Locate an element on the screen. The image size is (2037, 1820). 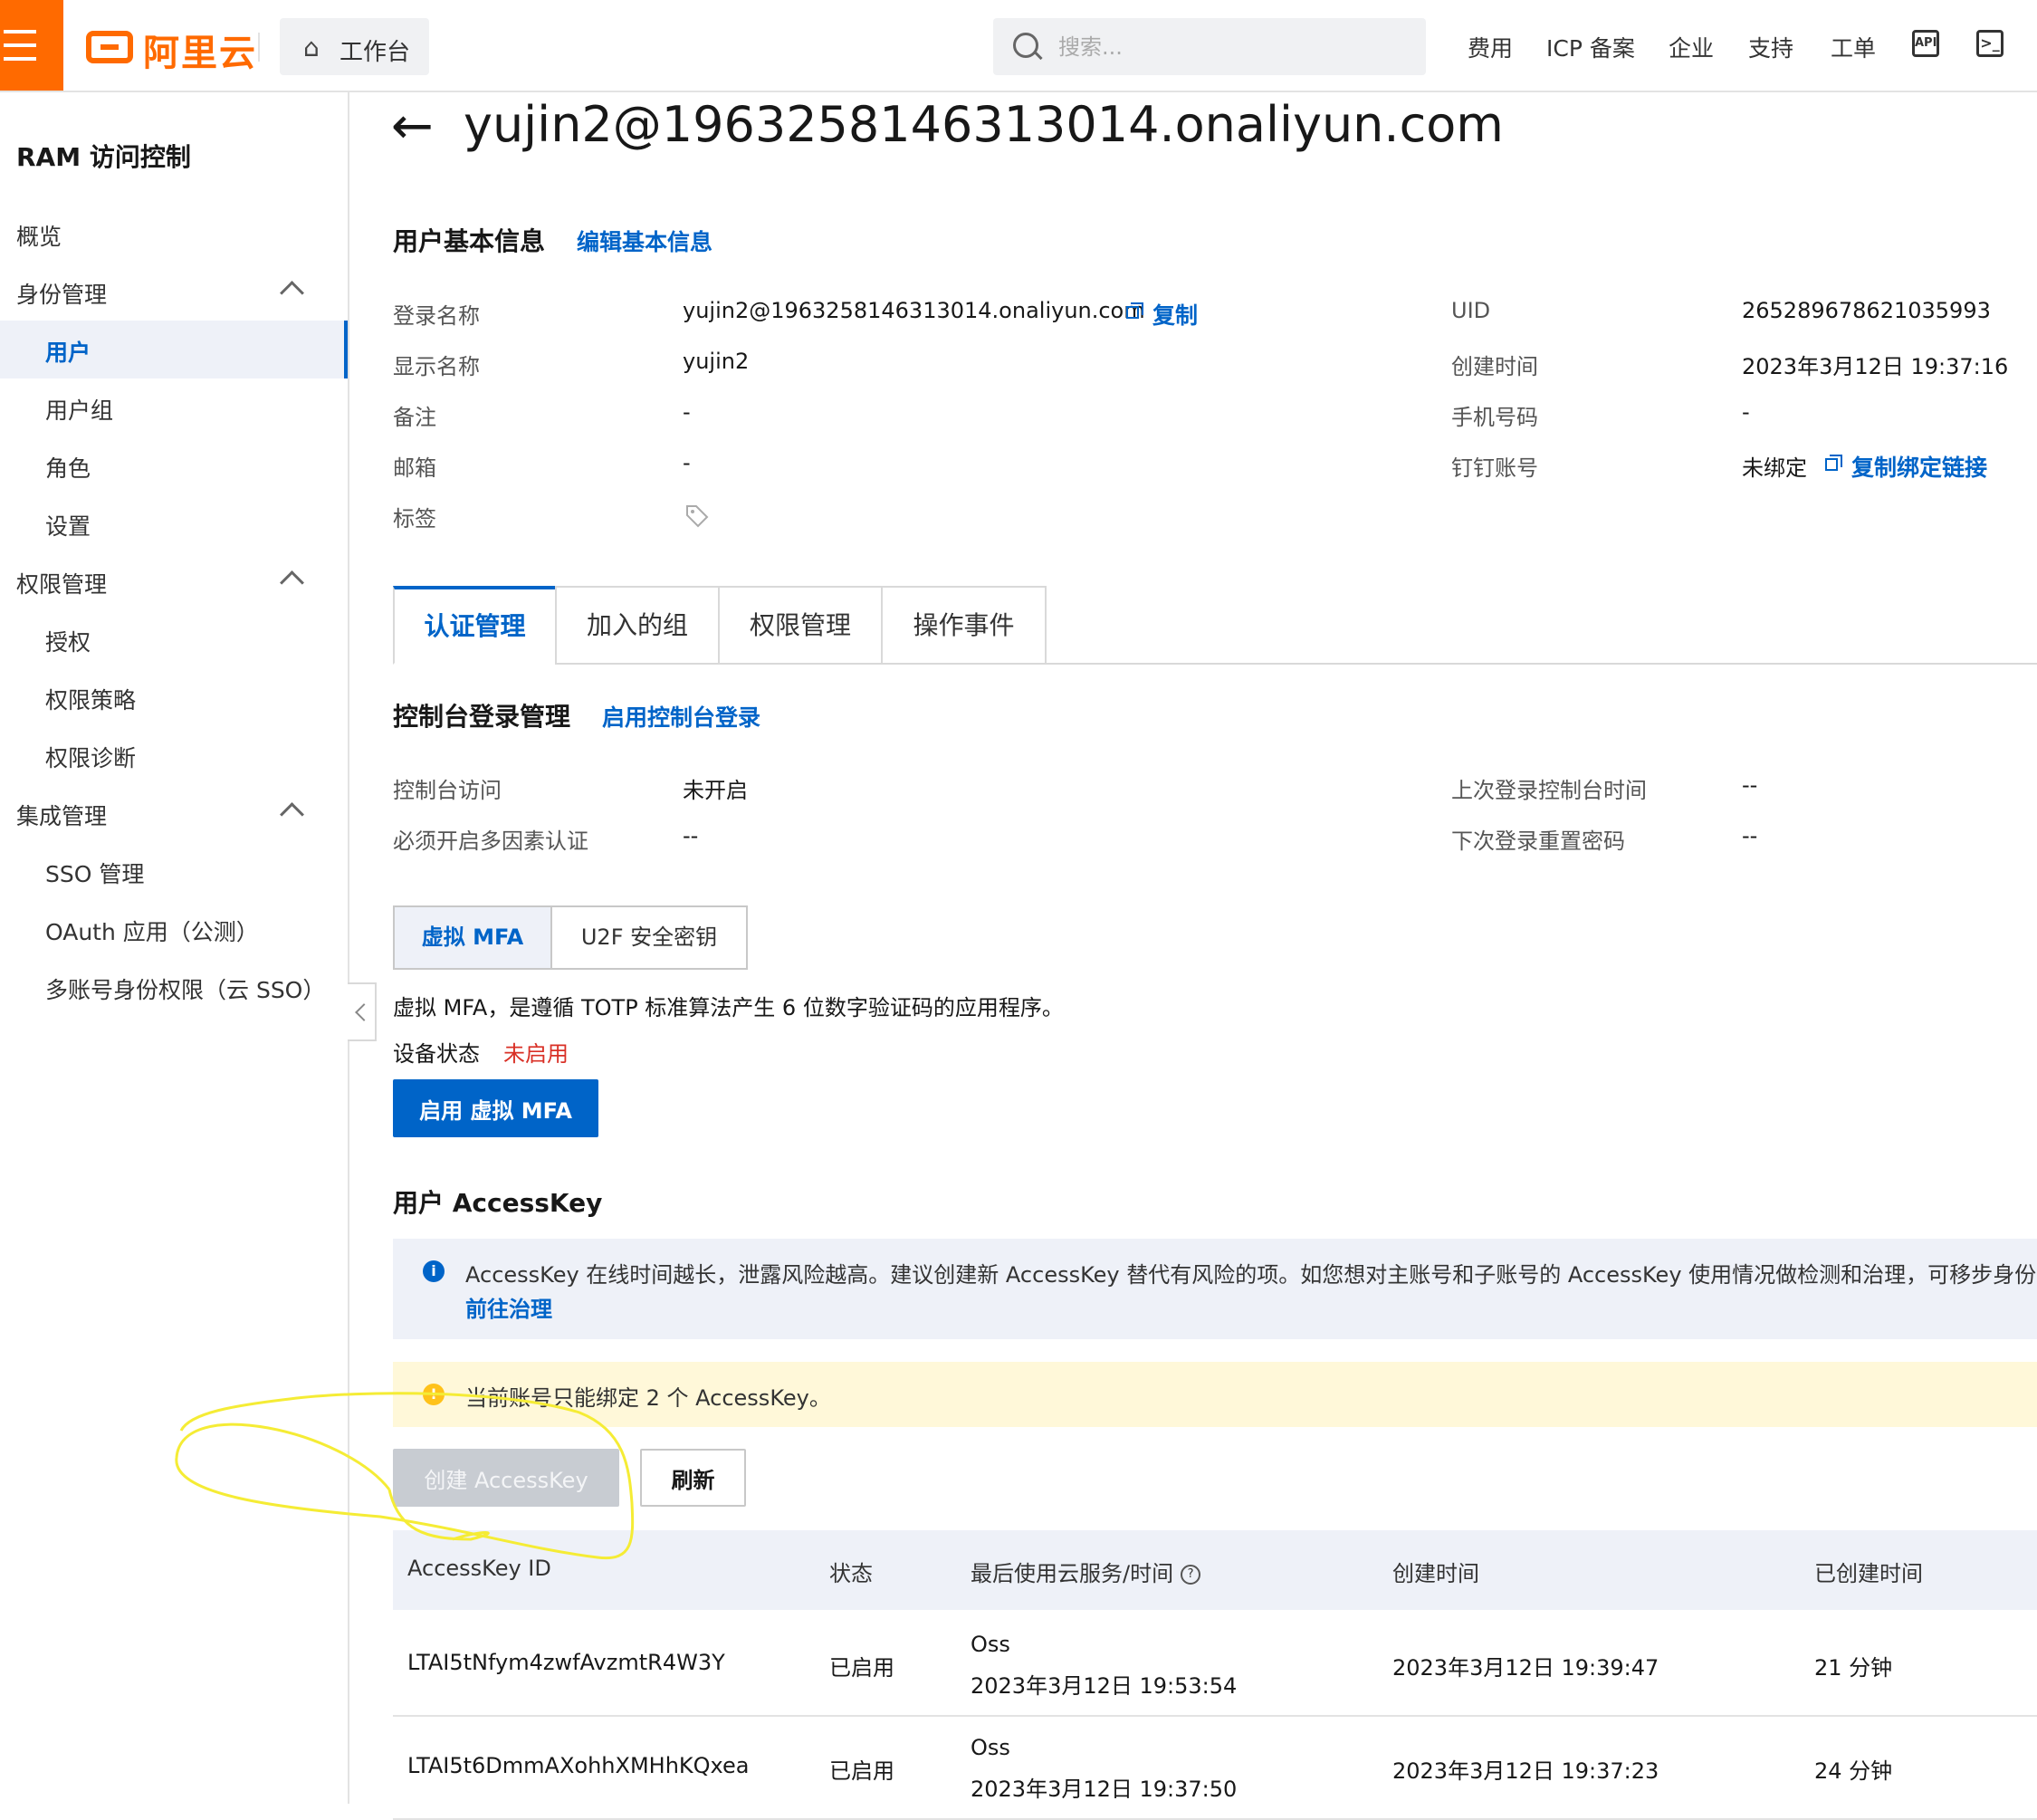
aliyun-logo-text: 阿里云 is located at coordinates (200, 50).